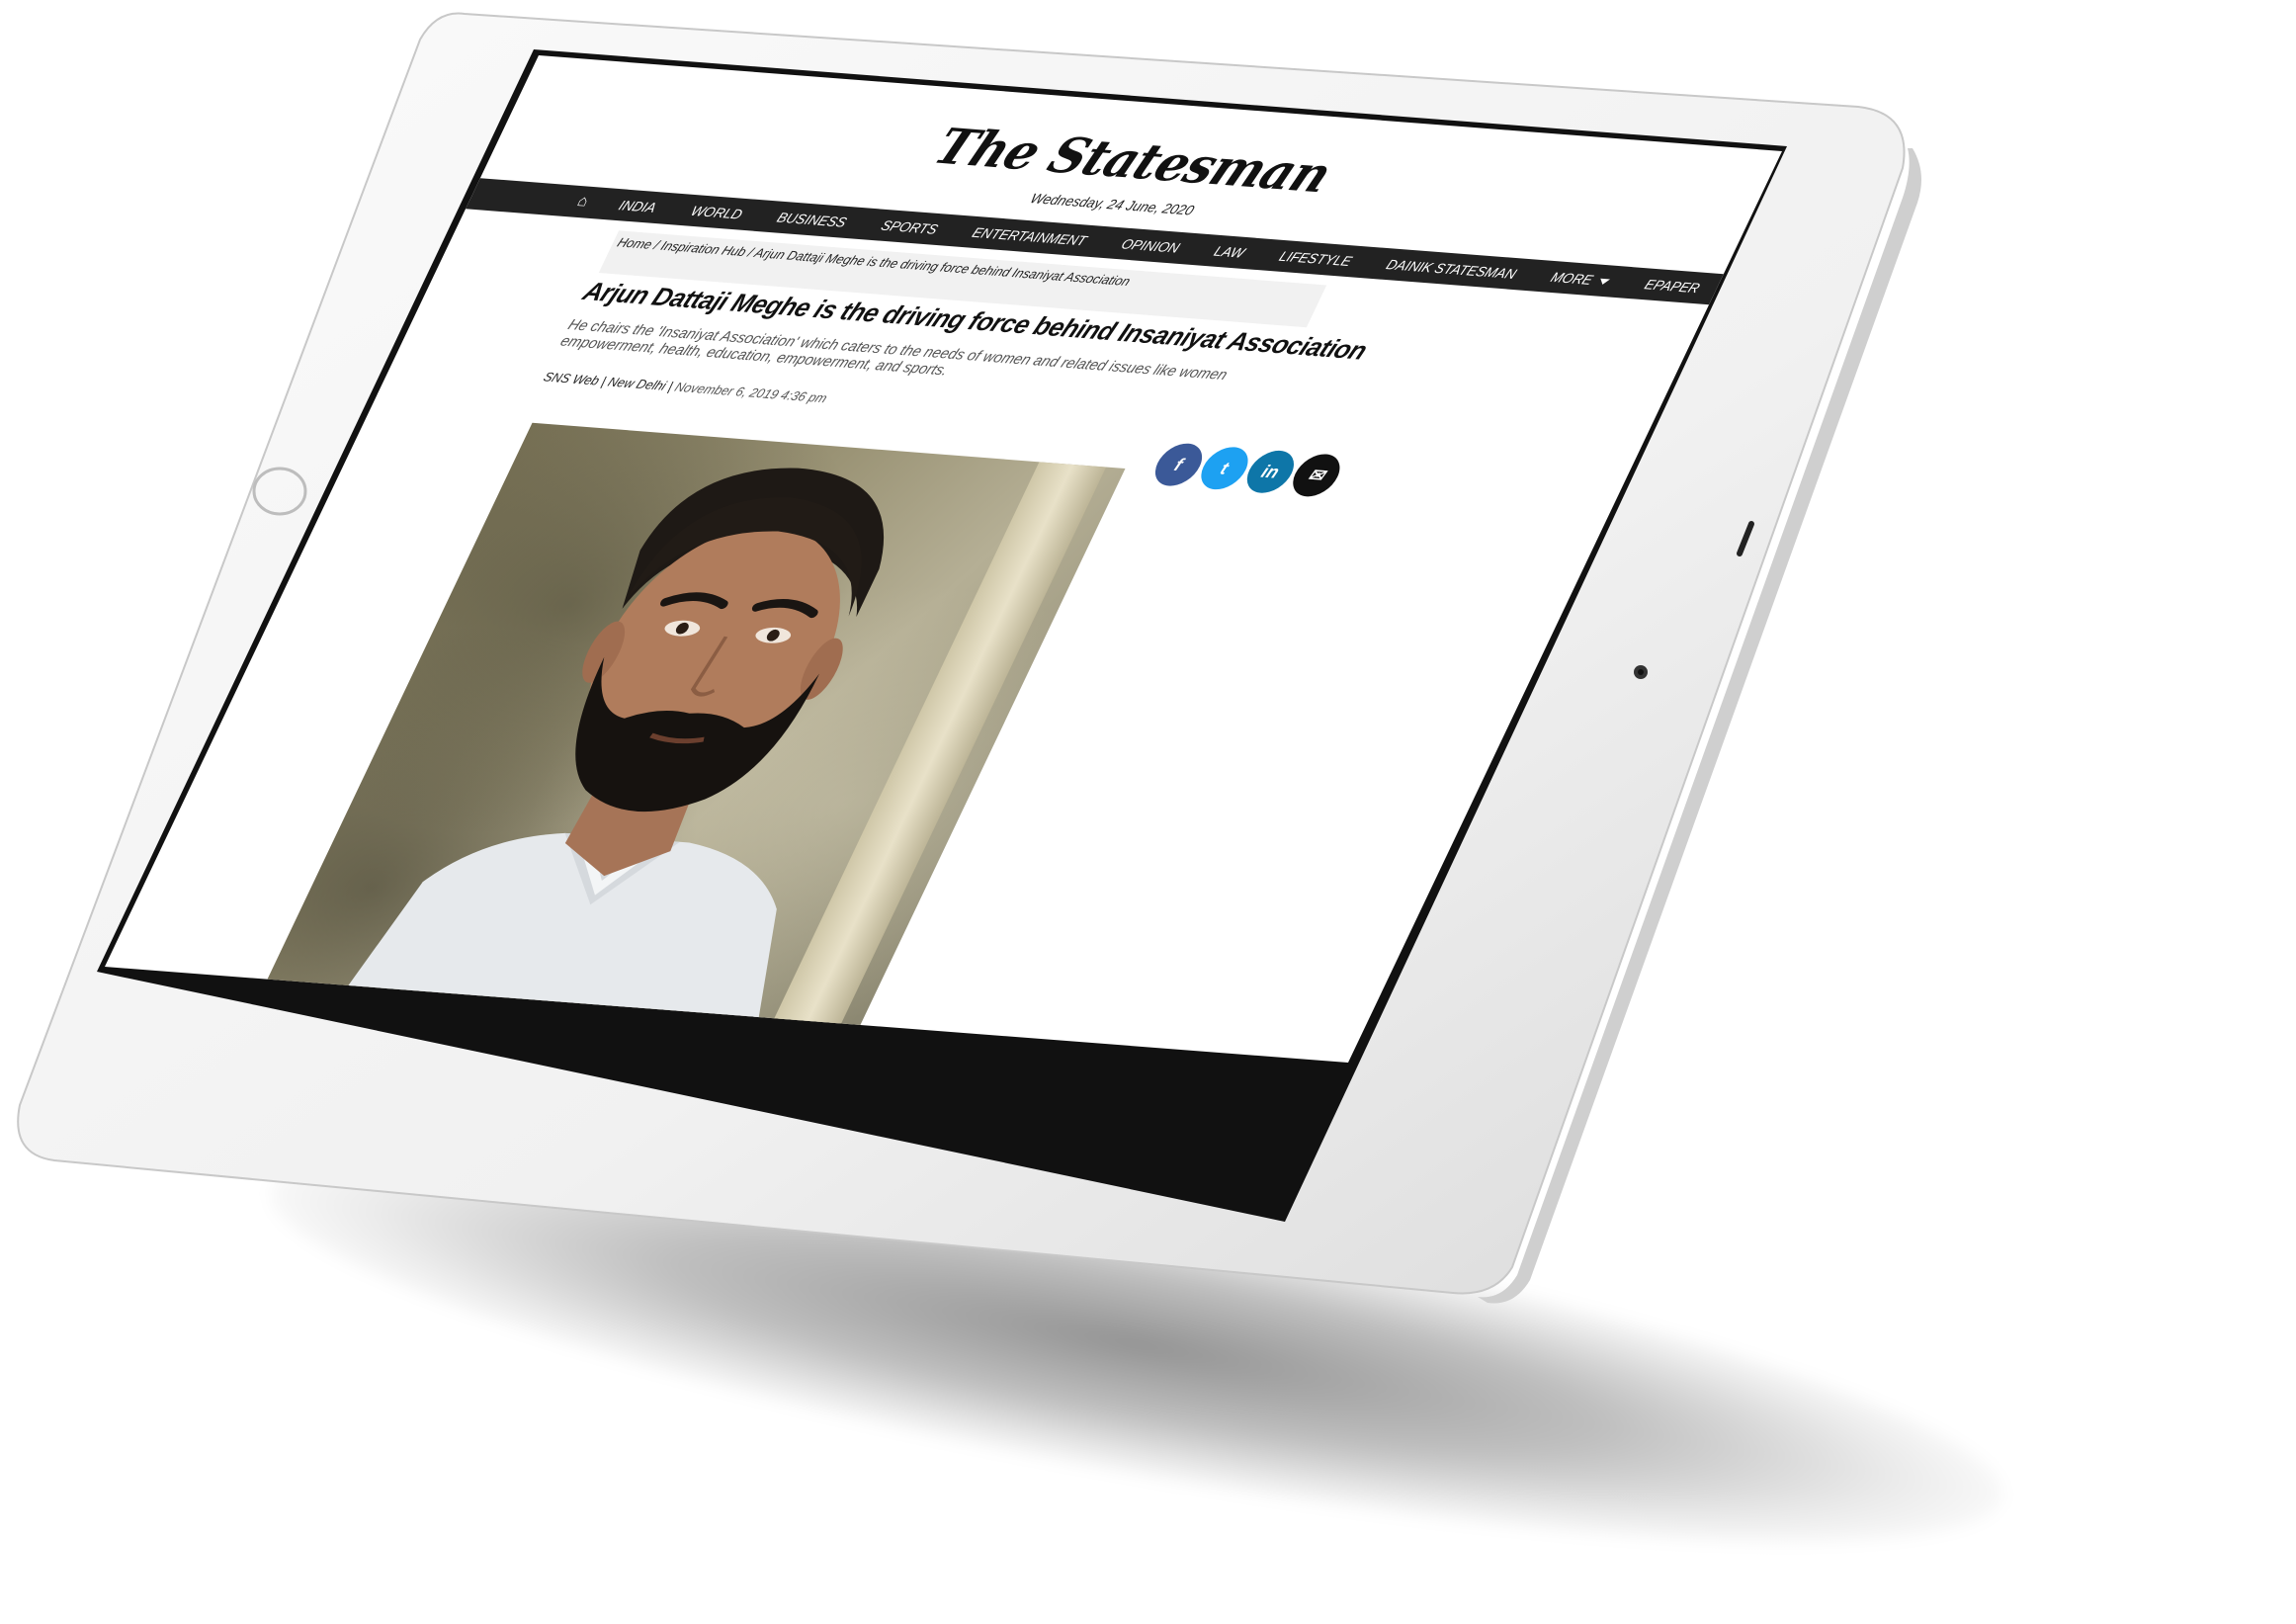  Describe the element at coordinates (751, 392) in the screenshot. I see `timestamp: November 6, 2019 4:36 pm` at that location.